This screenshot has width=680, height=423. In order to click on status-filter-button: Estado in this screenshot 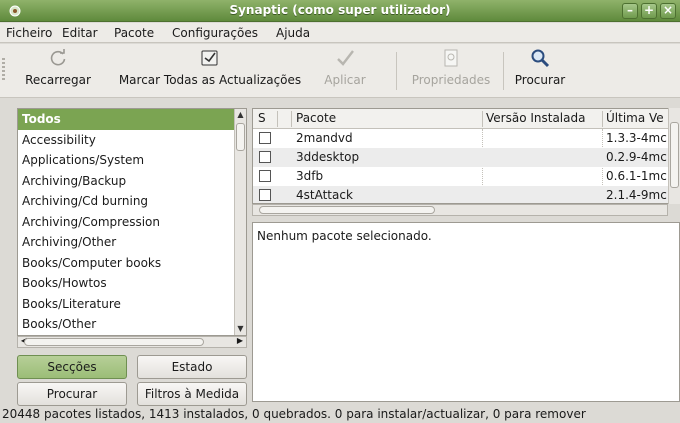, I will do `click(192, 367)`.